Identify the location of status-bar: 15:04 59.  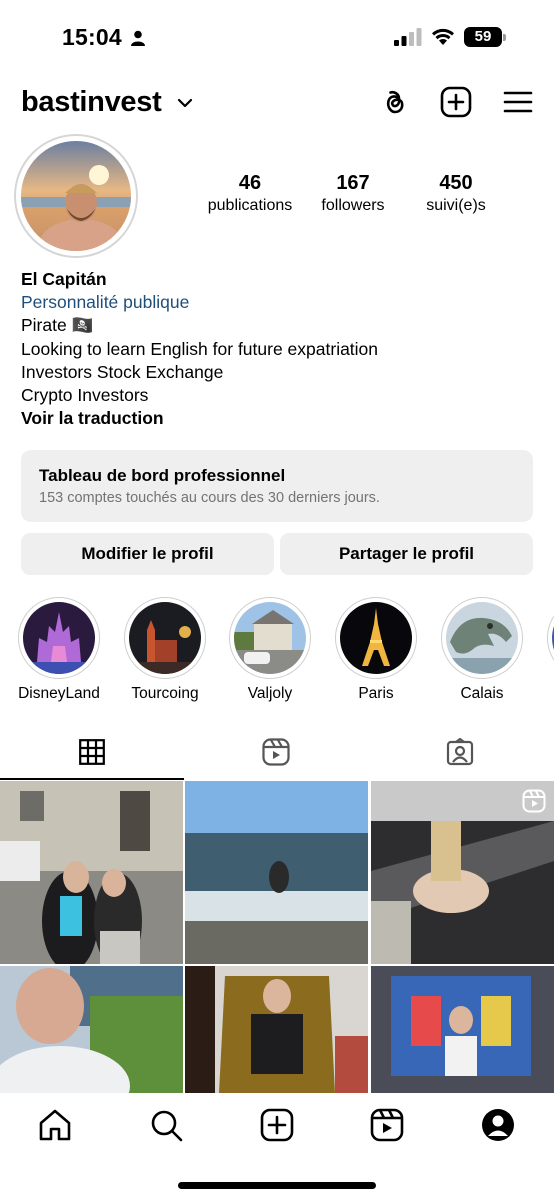
(277, 37).